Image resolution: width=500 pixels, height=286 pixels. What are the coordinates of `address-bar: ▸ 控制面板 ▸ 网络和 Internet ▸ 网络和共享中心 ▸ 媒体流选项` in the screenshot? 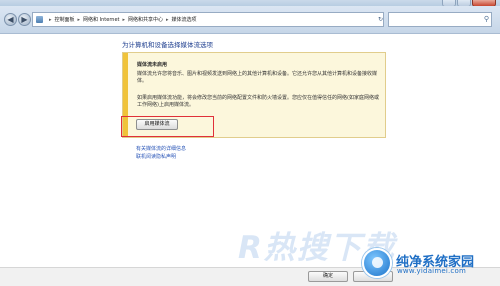 It's located at (208, 19).